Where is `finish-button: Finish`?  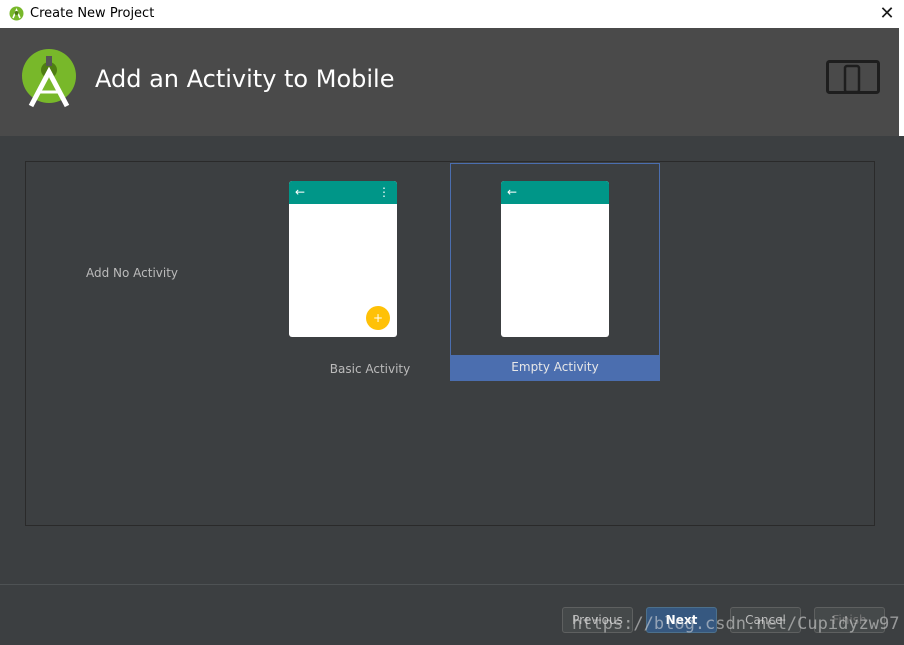
finish-button: Finish is located at coordinates (849, 620).